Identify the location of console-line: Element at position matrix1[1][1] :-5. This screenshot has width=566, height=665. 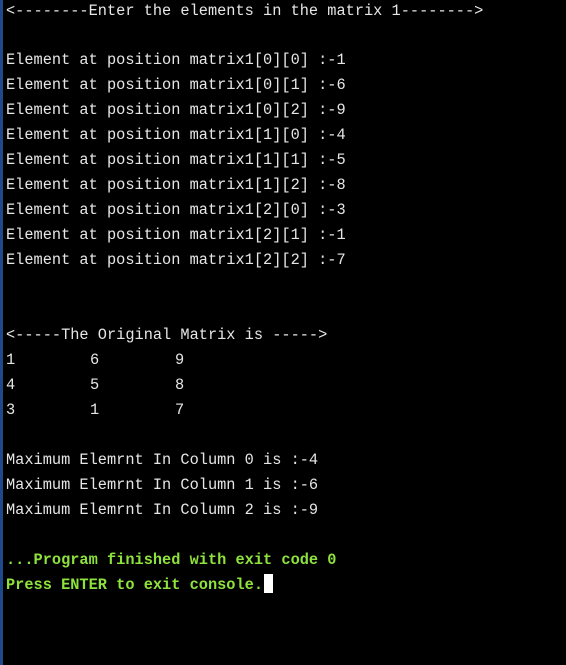
(176, 160).